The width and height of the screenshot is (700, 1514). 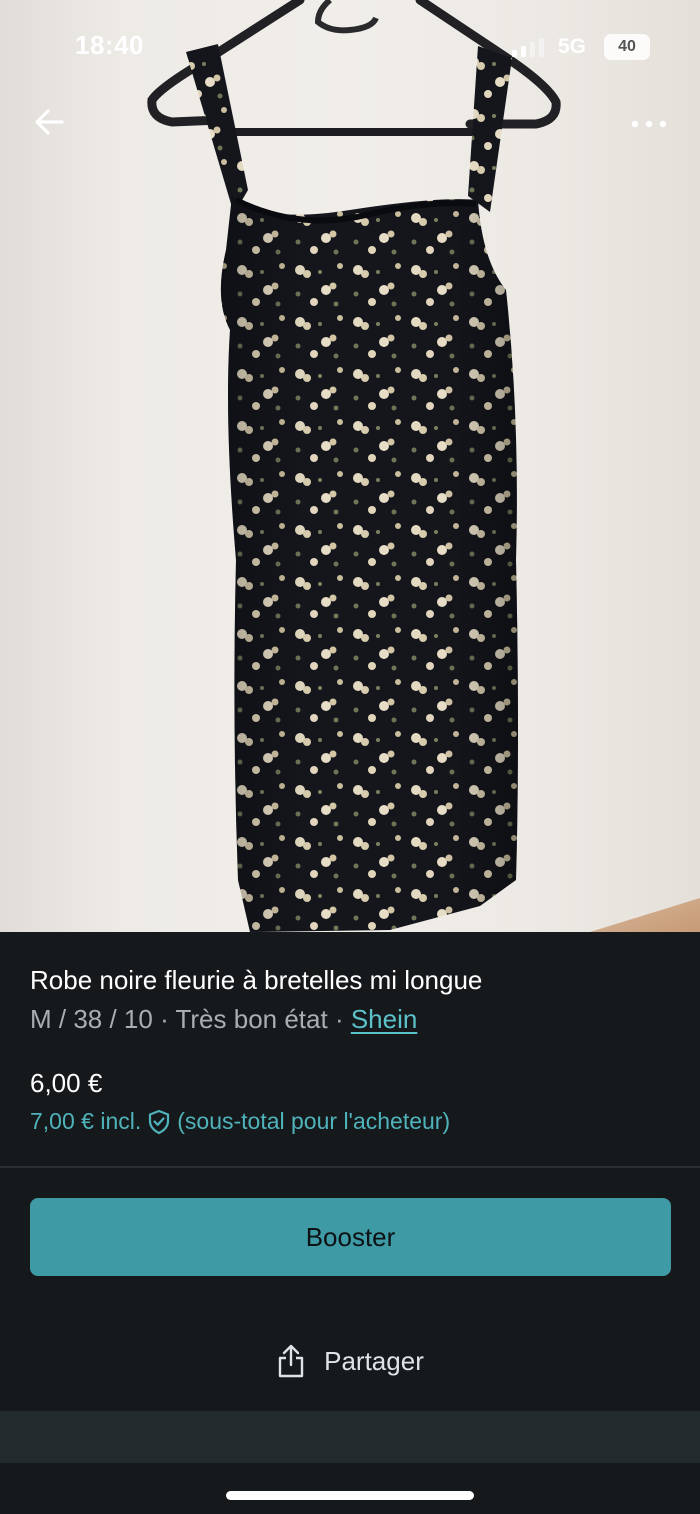 I want to click on listing-meta: M / 38 / 10 · Très bon état · Shein, so click(x=223, y=1019).